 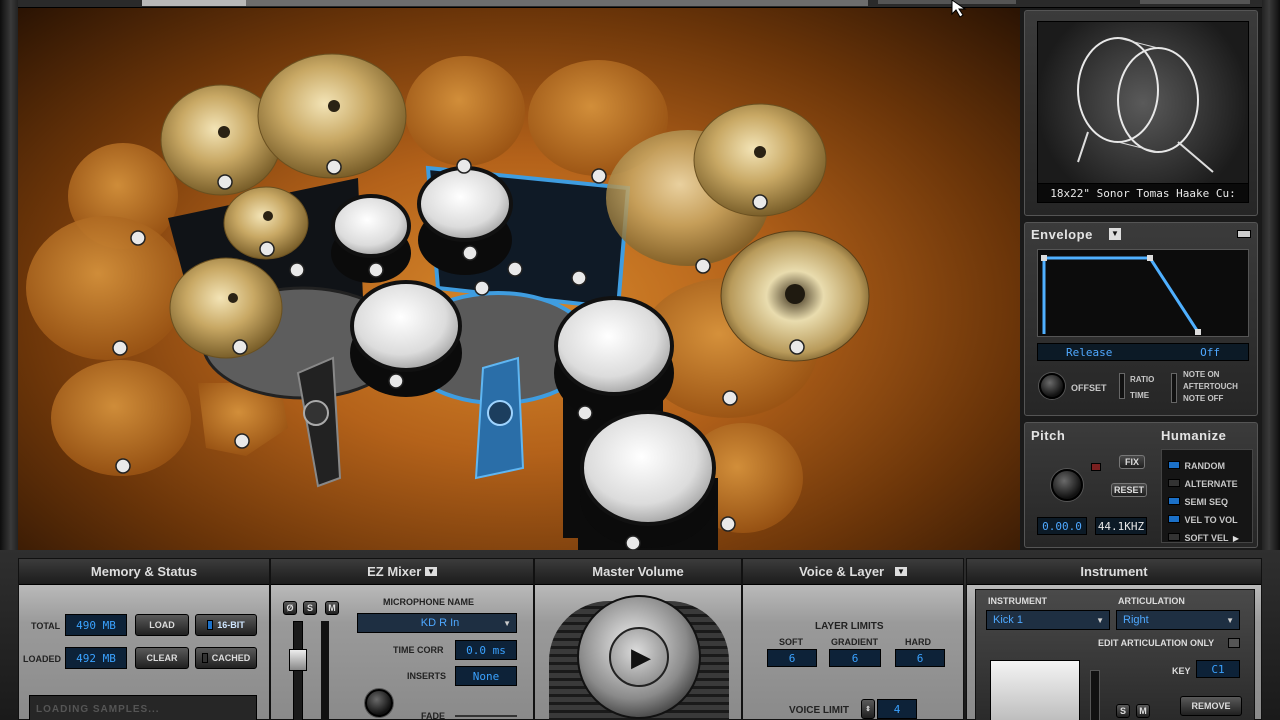 What do you see at coordinates (791, 642) in the screenshot?
I see `soft-label: SOFT` at bounding box center [791, 642].